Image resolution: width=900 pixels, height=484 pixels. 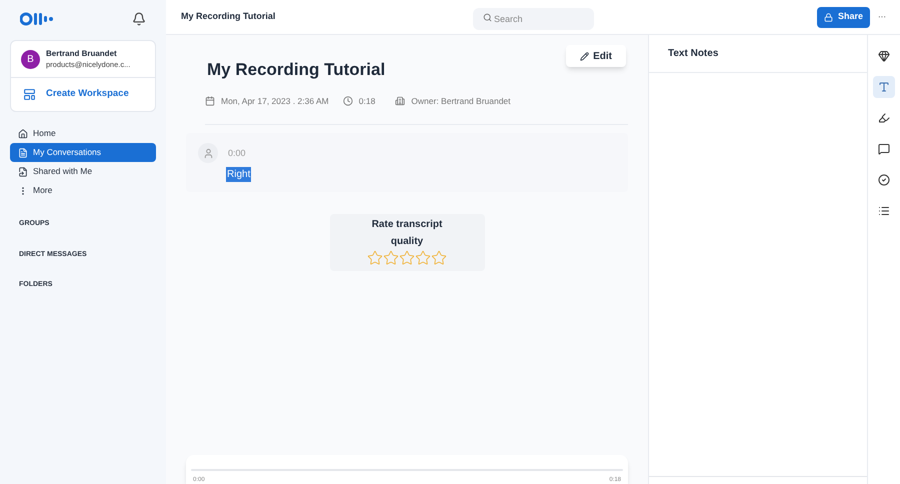 I want to click on nav-item: My Conversations, so click(x=83, y=152).